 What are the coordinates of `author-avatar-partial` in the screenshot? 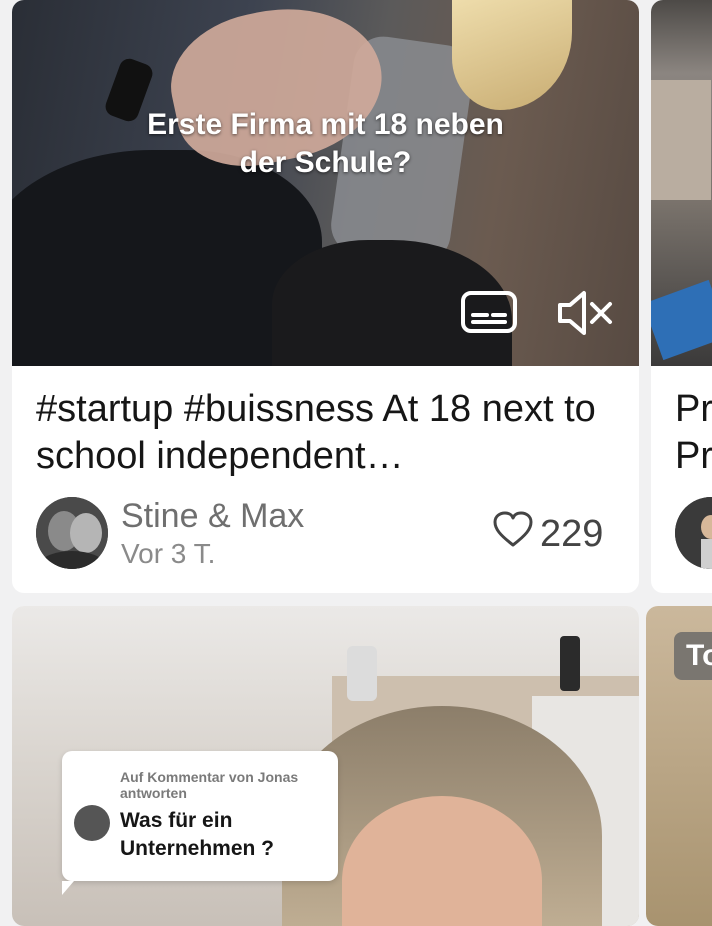 It's located at (693, 533).